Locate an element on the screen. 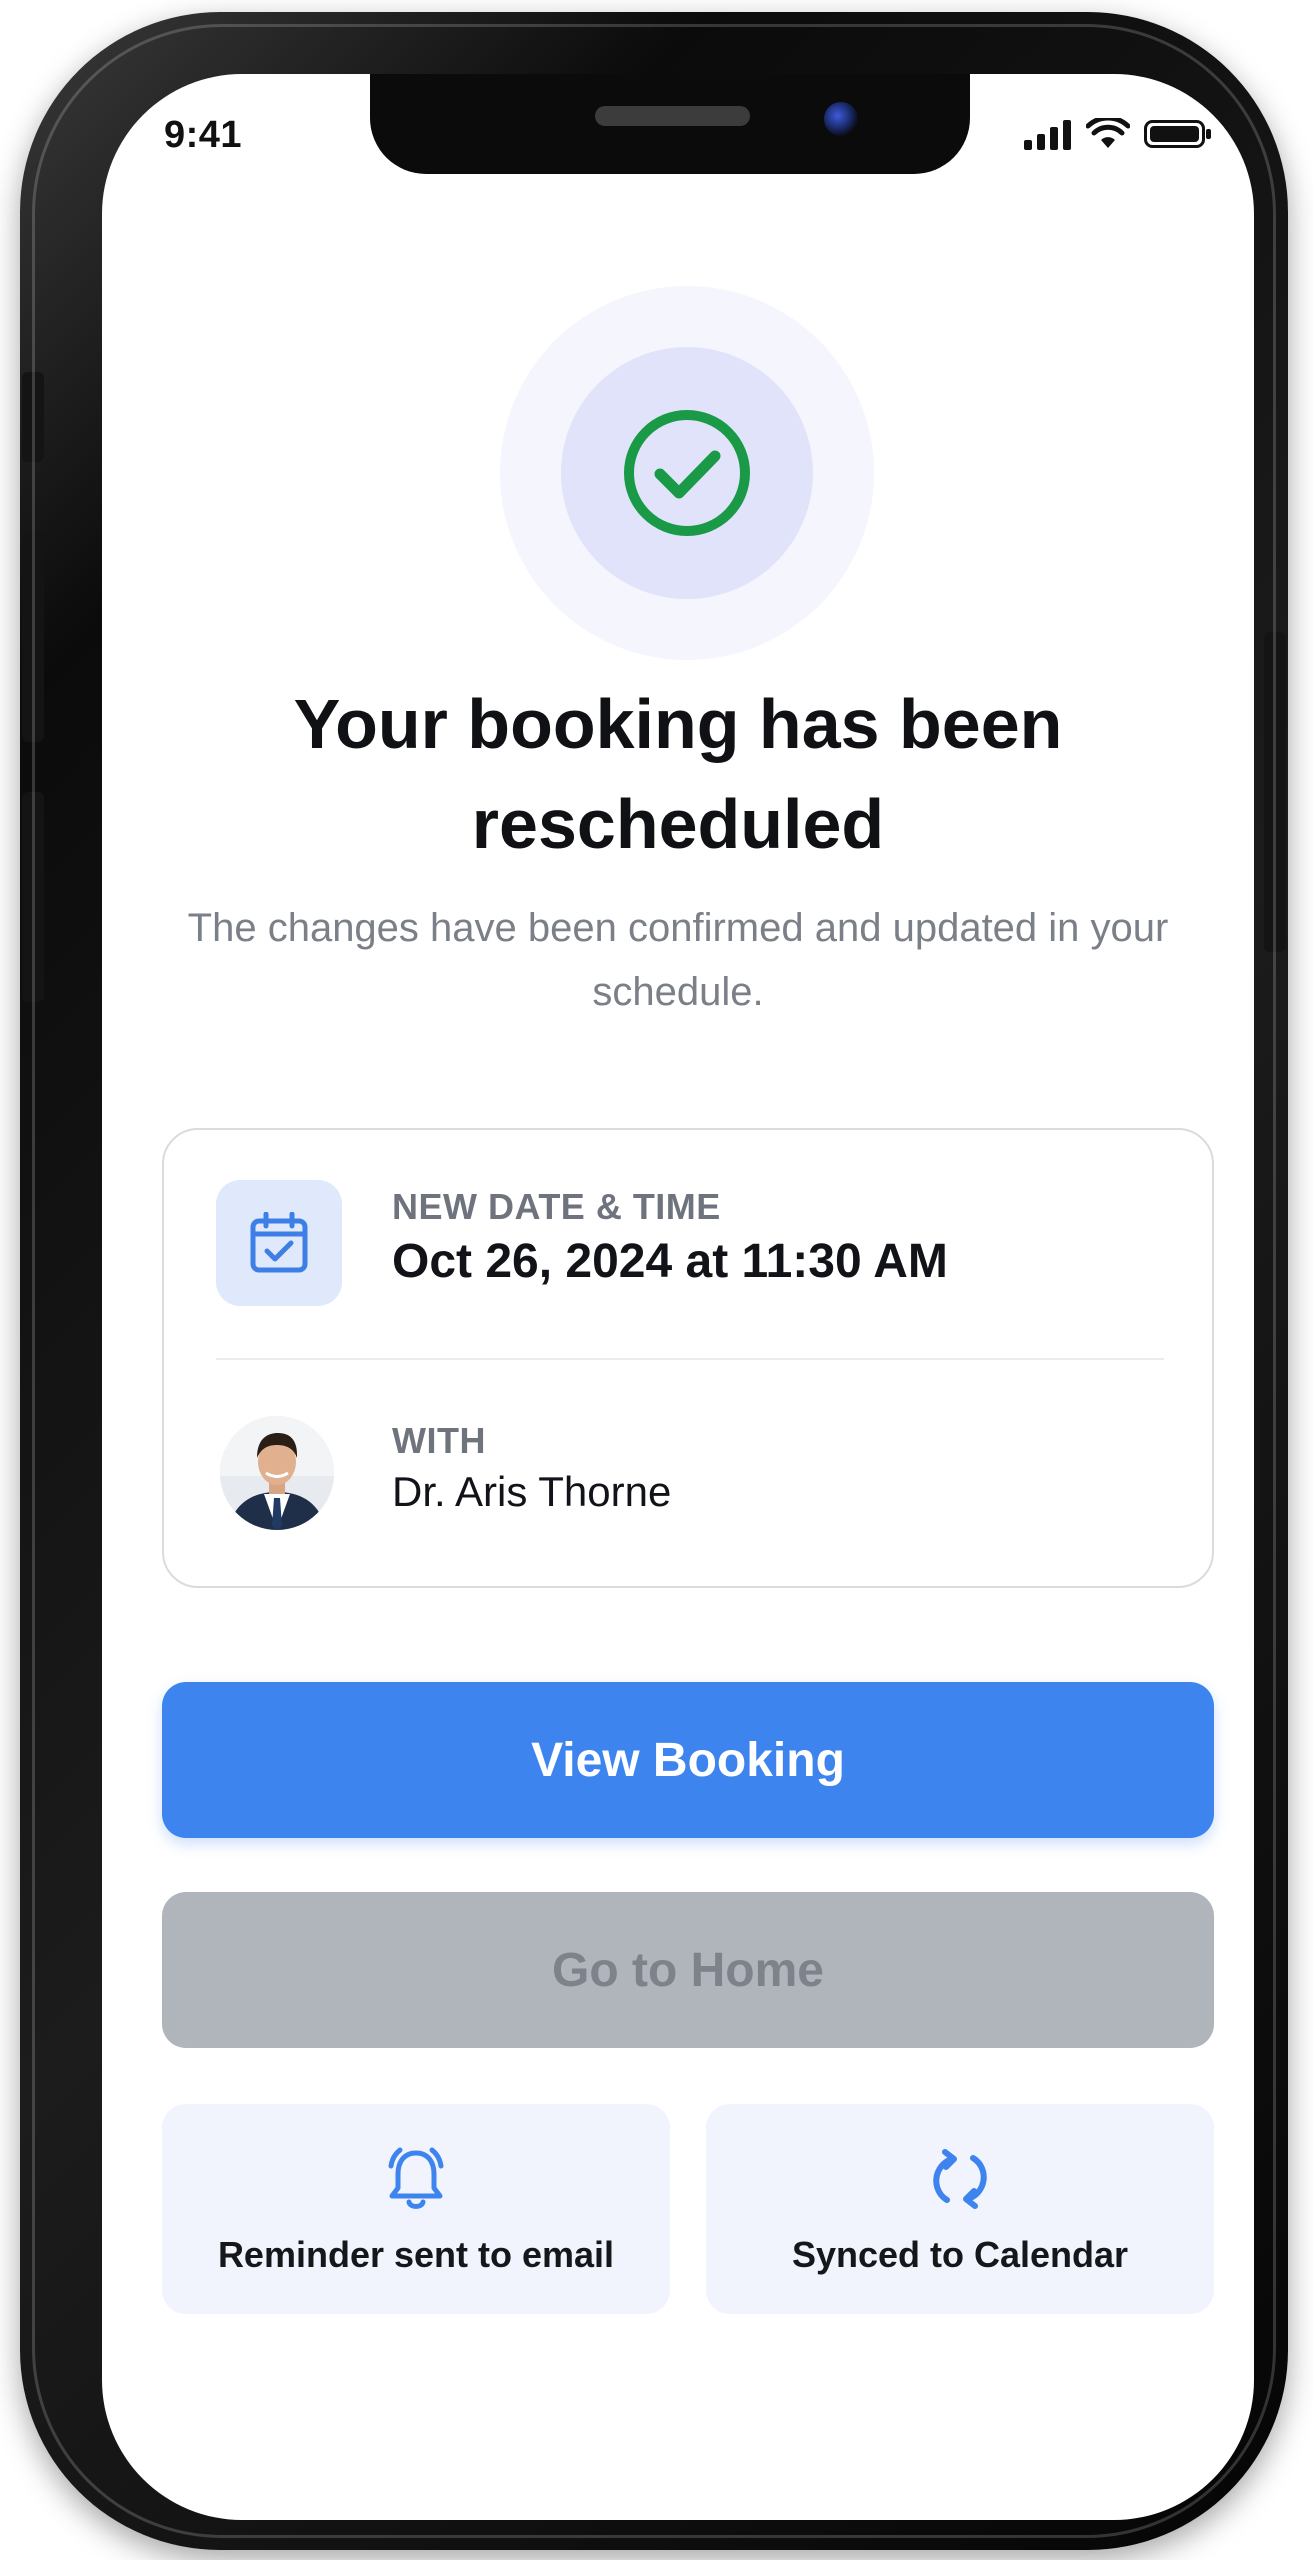  date-time-value: Oct 26, 2024 at 11:30 AM is located at coordinates (670, 1261).